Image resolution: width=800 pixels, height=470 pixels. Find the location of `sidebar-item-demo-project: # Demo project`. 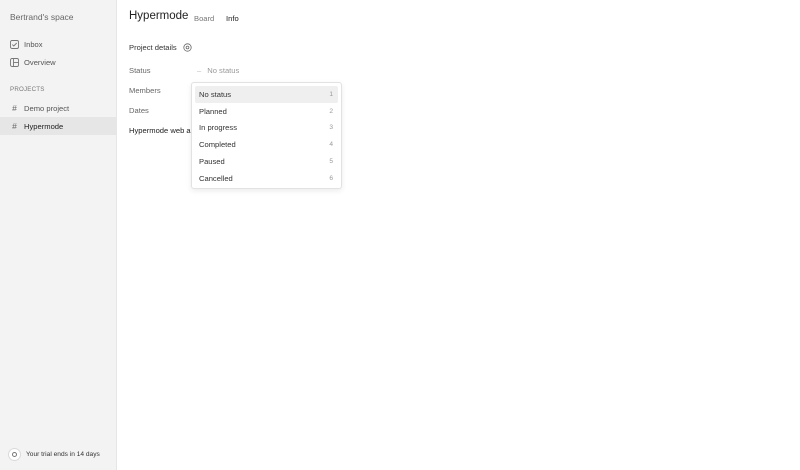

sidebar-item-demo-project: # Demo project is located at coordinates (58, 108).